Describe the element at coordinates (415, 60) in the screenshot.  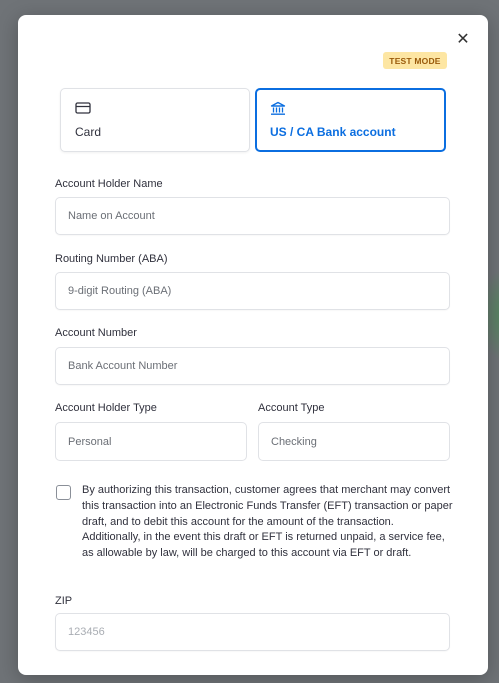
I see `test-mode-badge: TEST MODE` at that location.